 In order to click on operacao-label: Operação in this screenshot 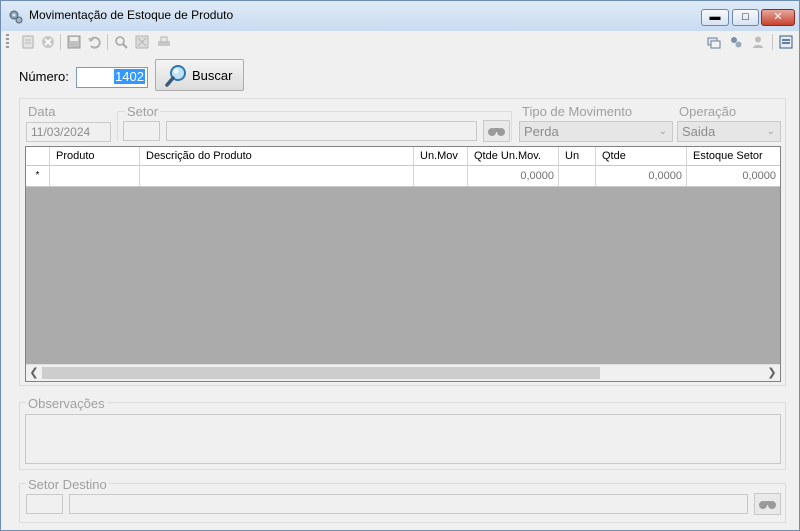, I will do `click(708, 111)`.